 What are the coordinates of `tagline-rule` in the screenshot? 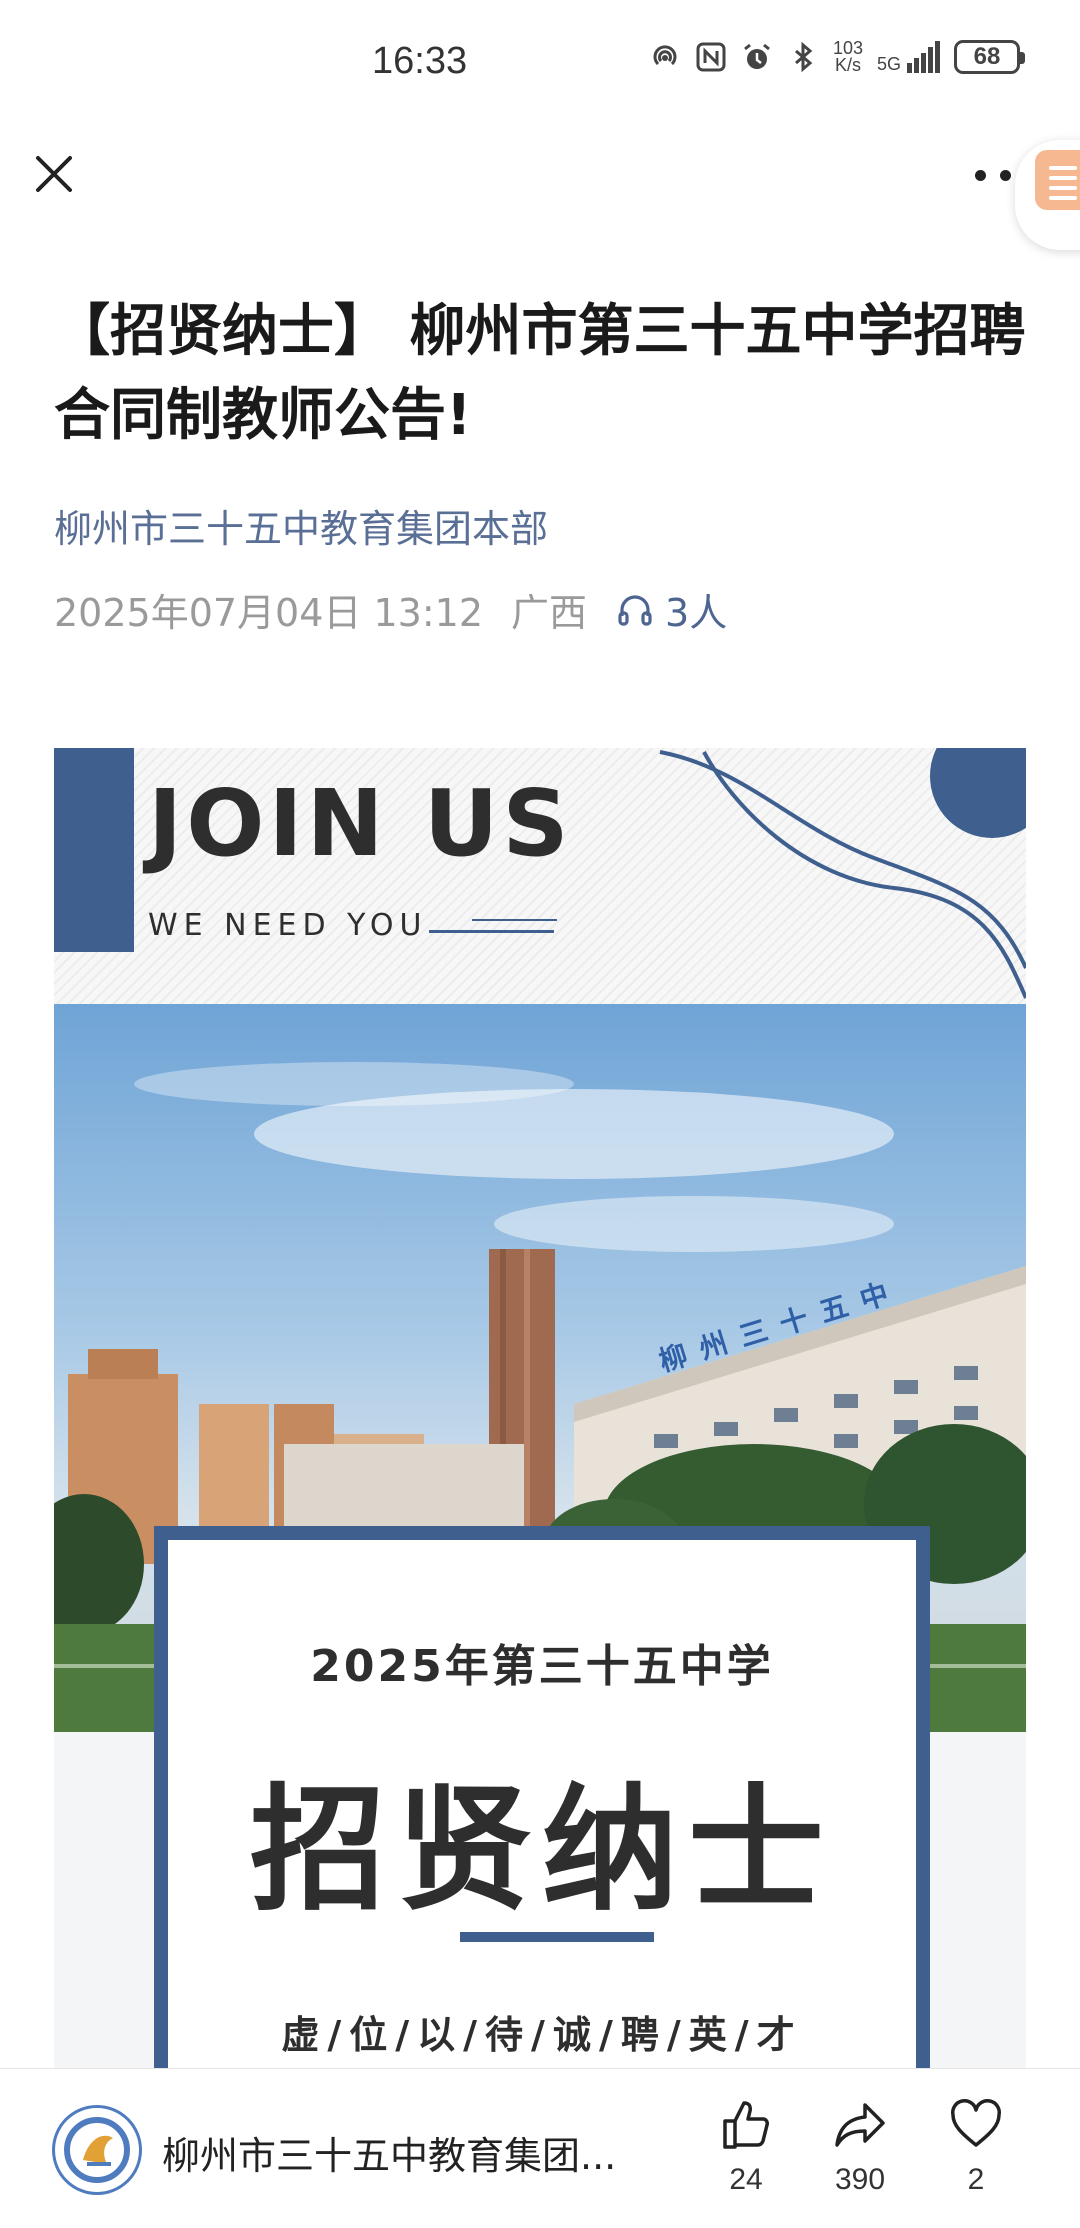 It's located at (491, 931).